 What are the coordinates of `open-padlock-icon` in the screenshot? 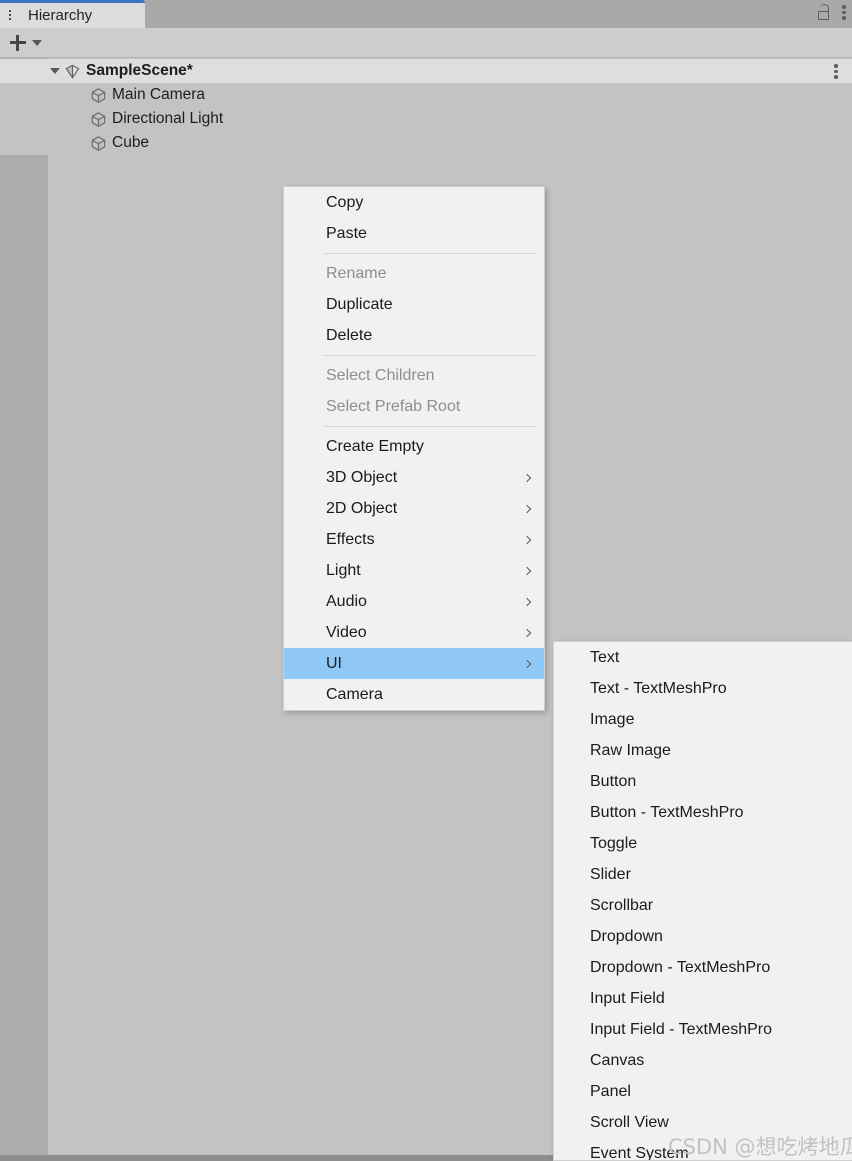 It's located at (823, 12).